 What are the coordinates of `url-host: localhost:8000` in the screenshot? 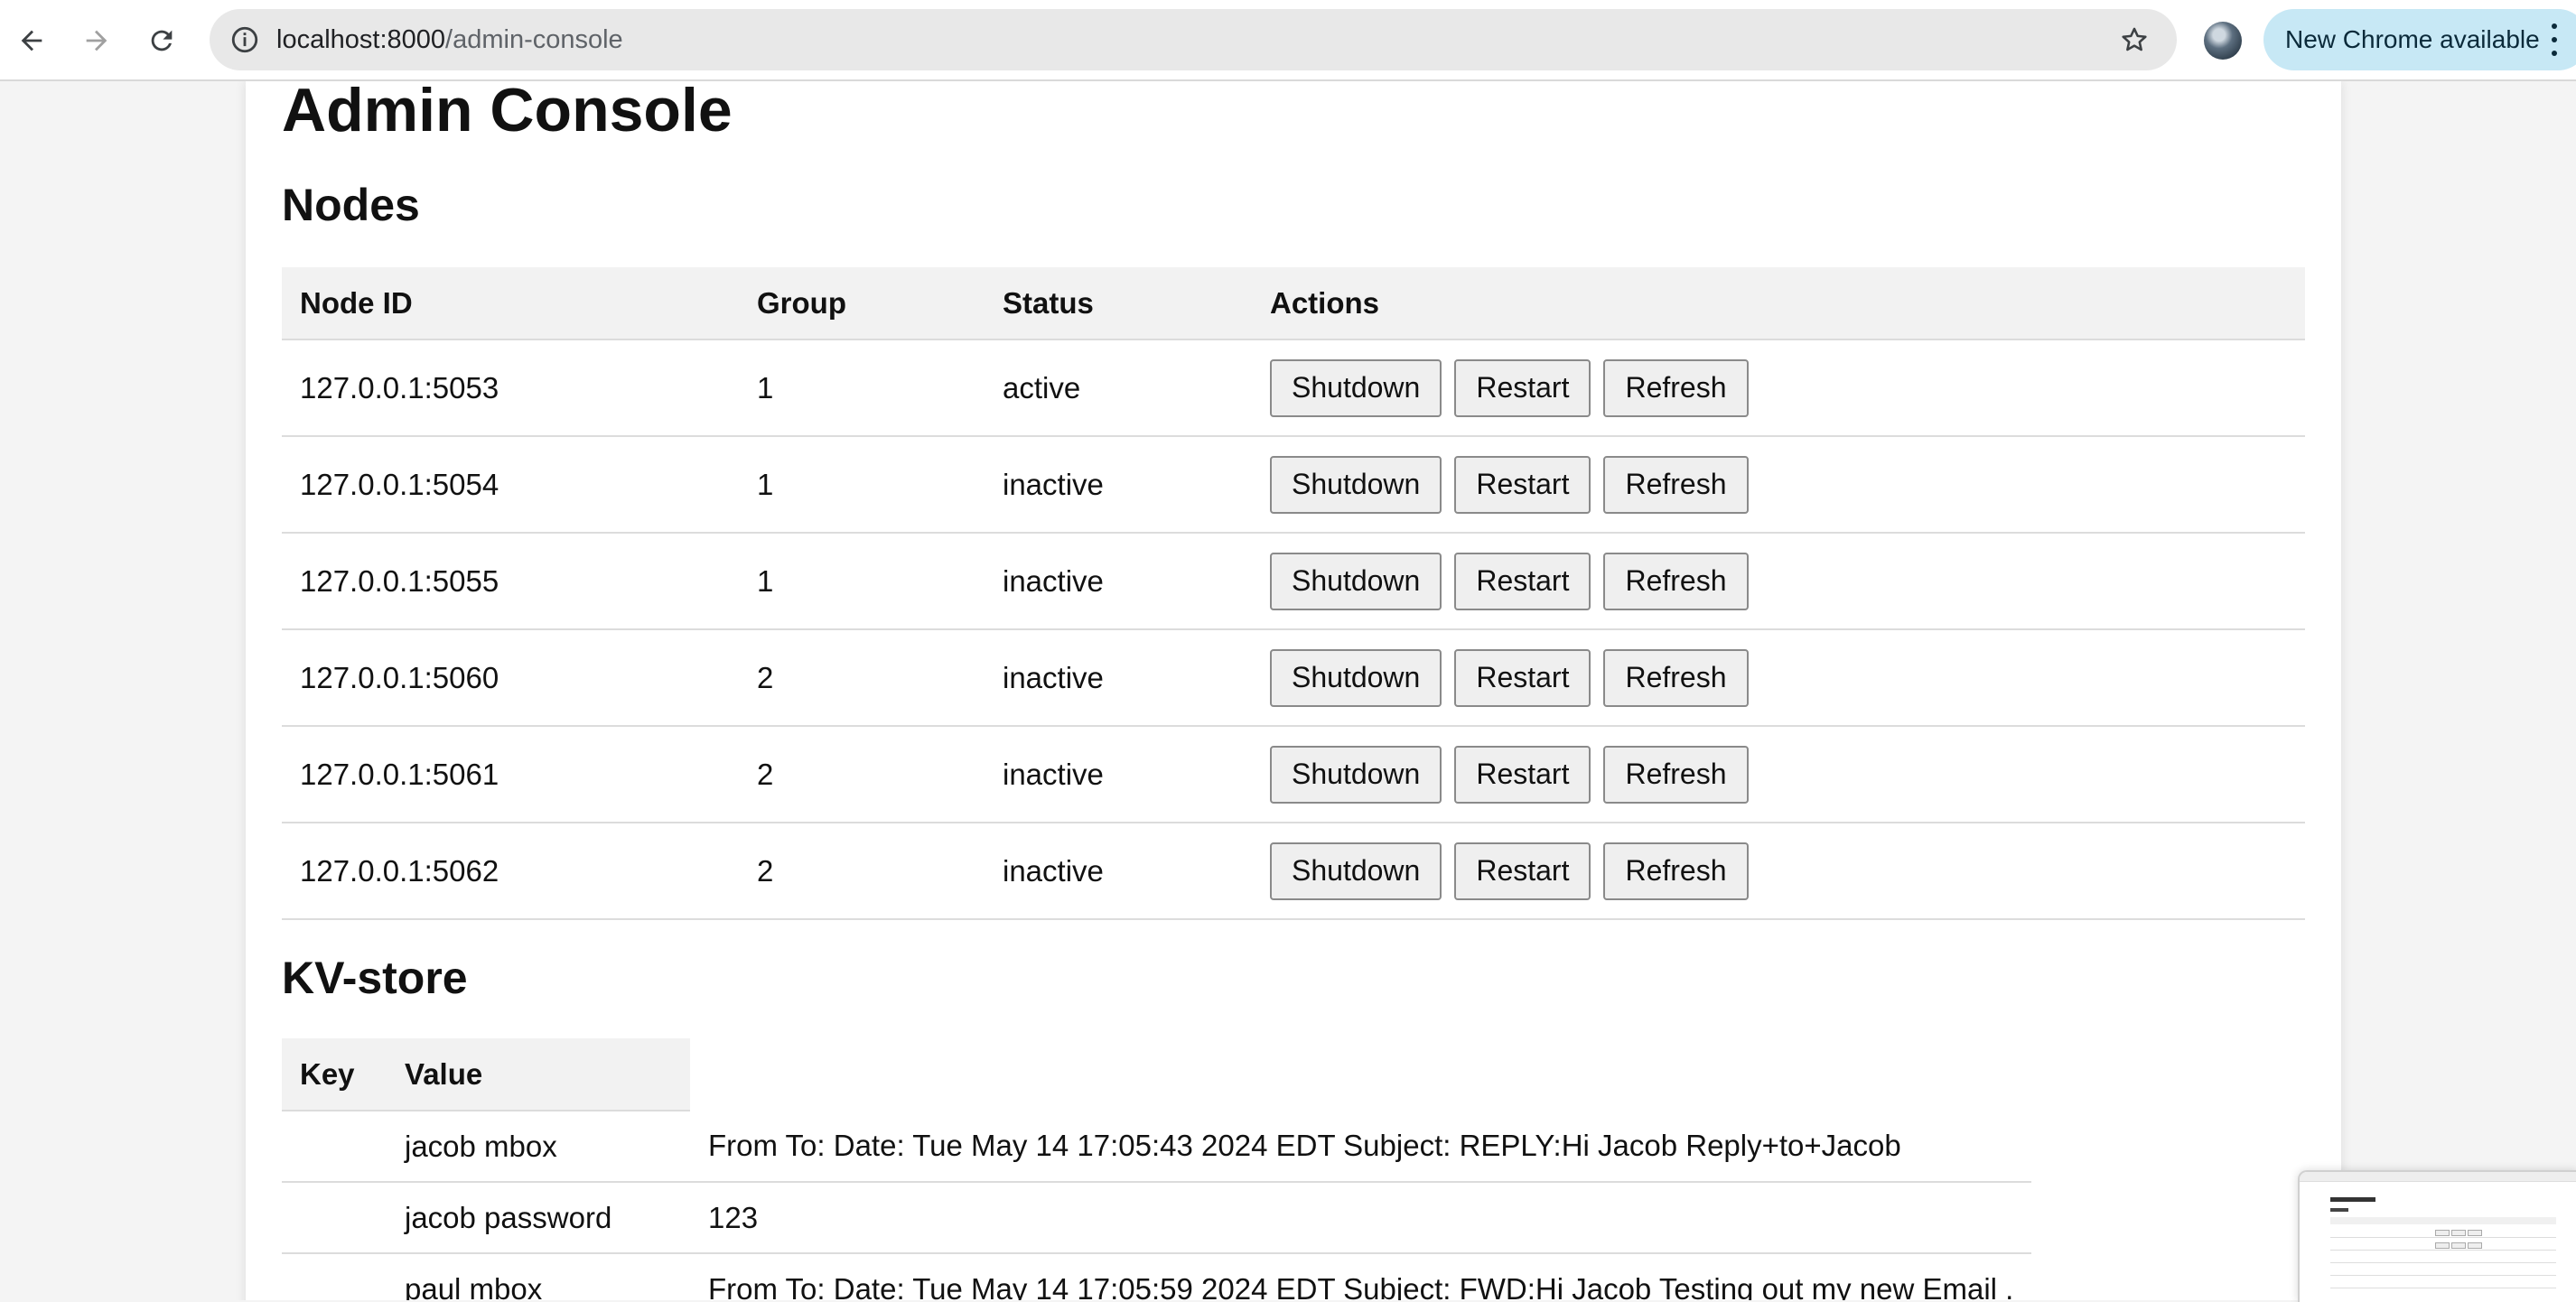 It's located at (361, 39).